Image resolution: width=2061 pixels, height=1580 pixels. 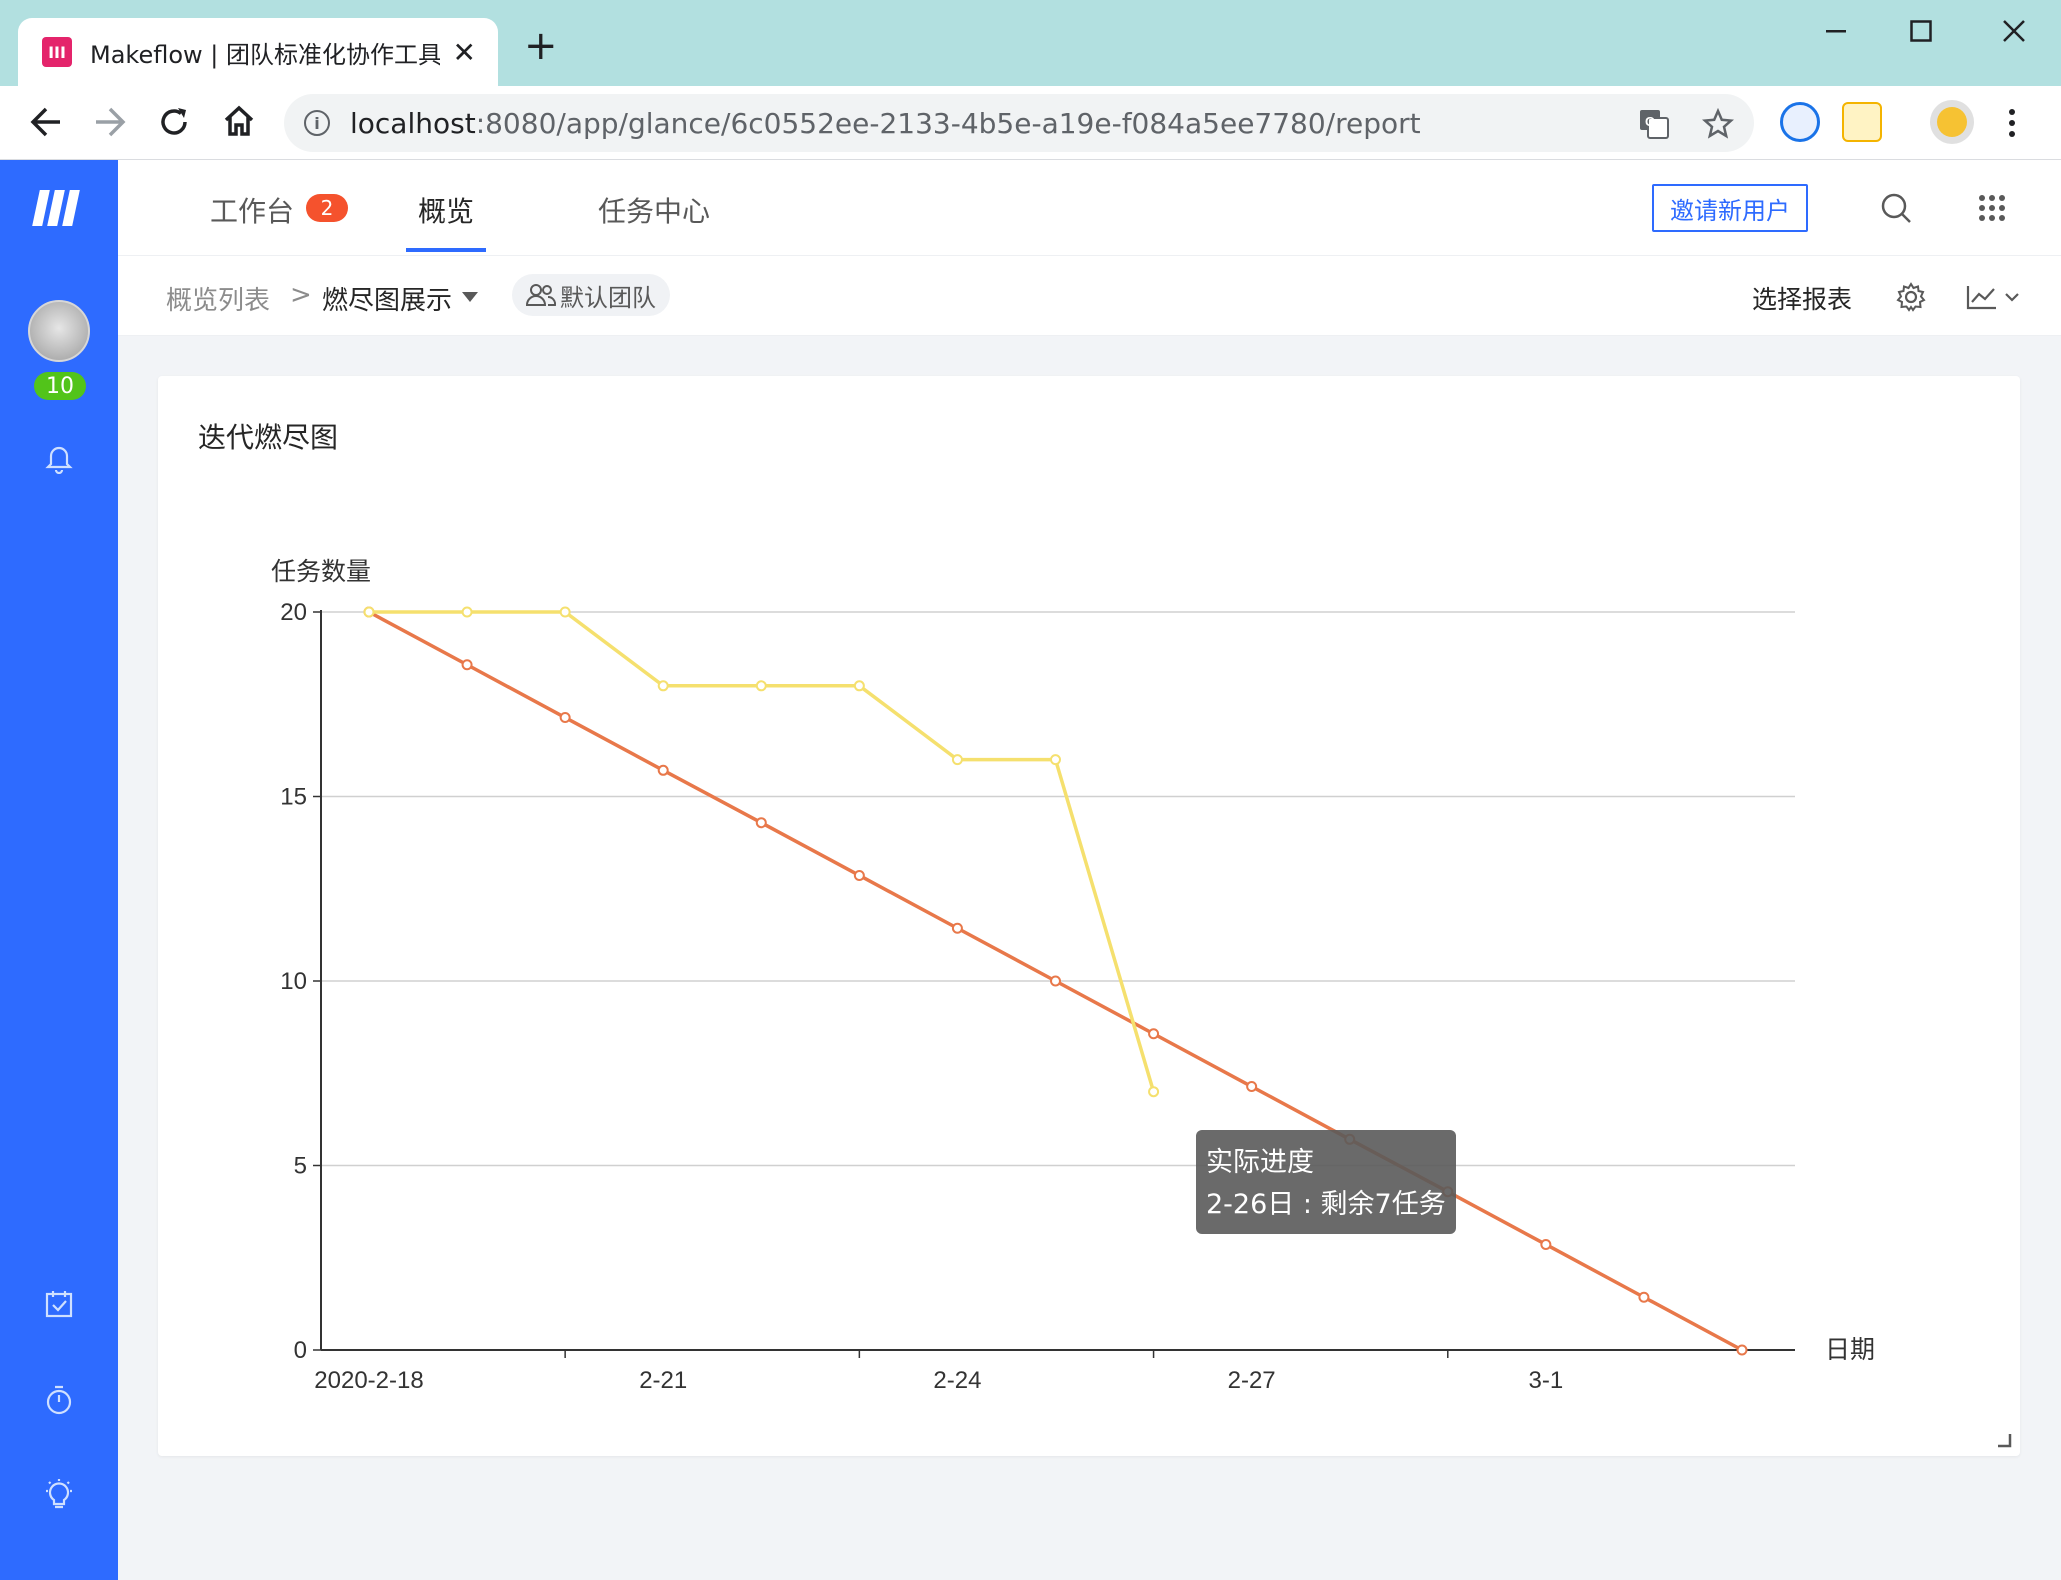 I want to click on x-tick-label: 2-21, so click(x=663, y=1380).